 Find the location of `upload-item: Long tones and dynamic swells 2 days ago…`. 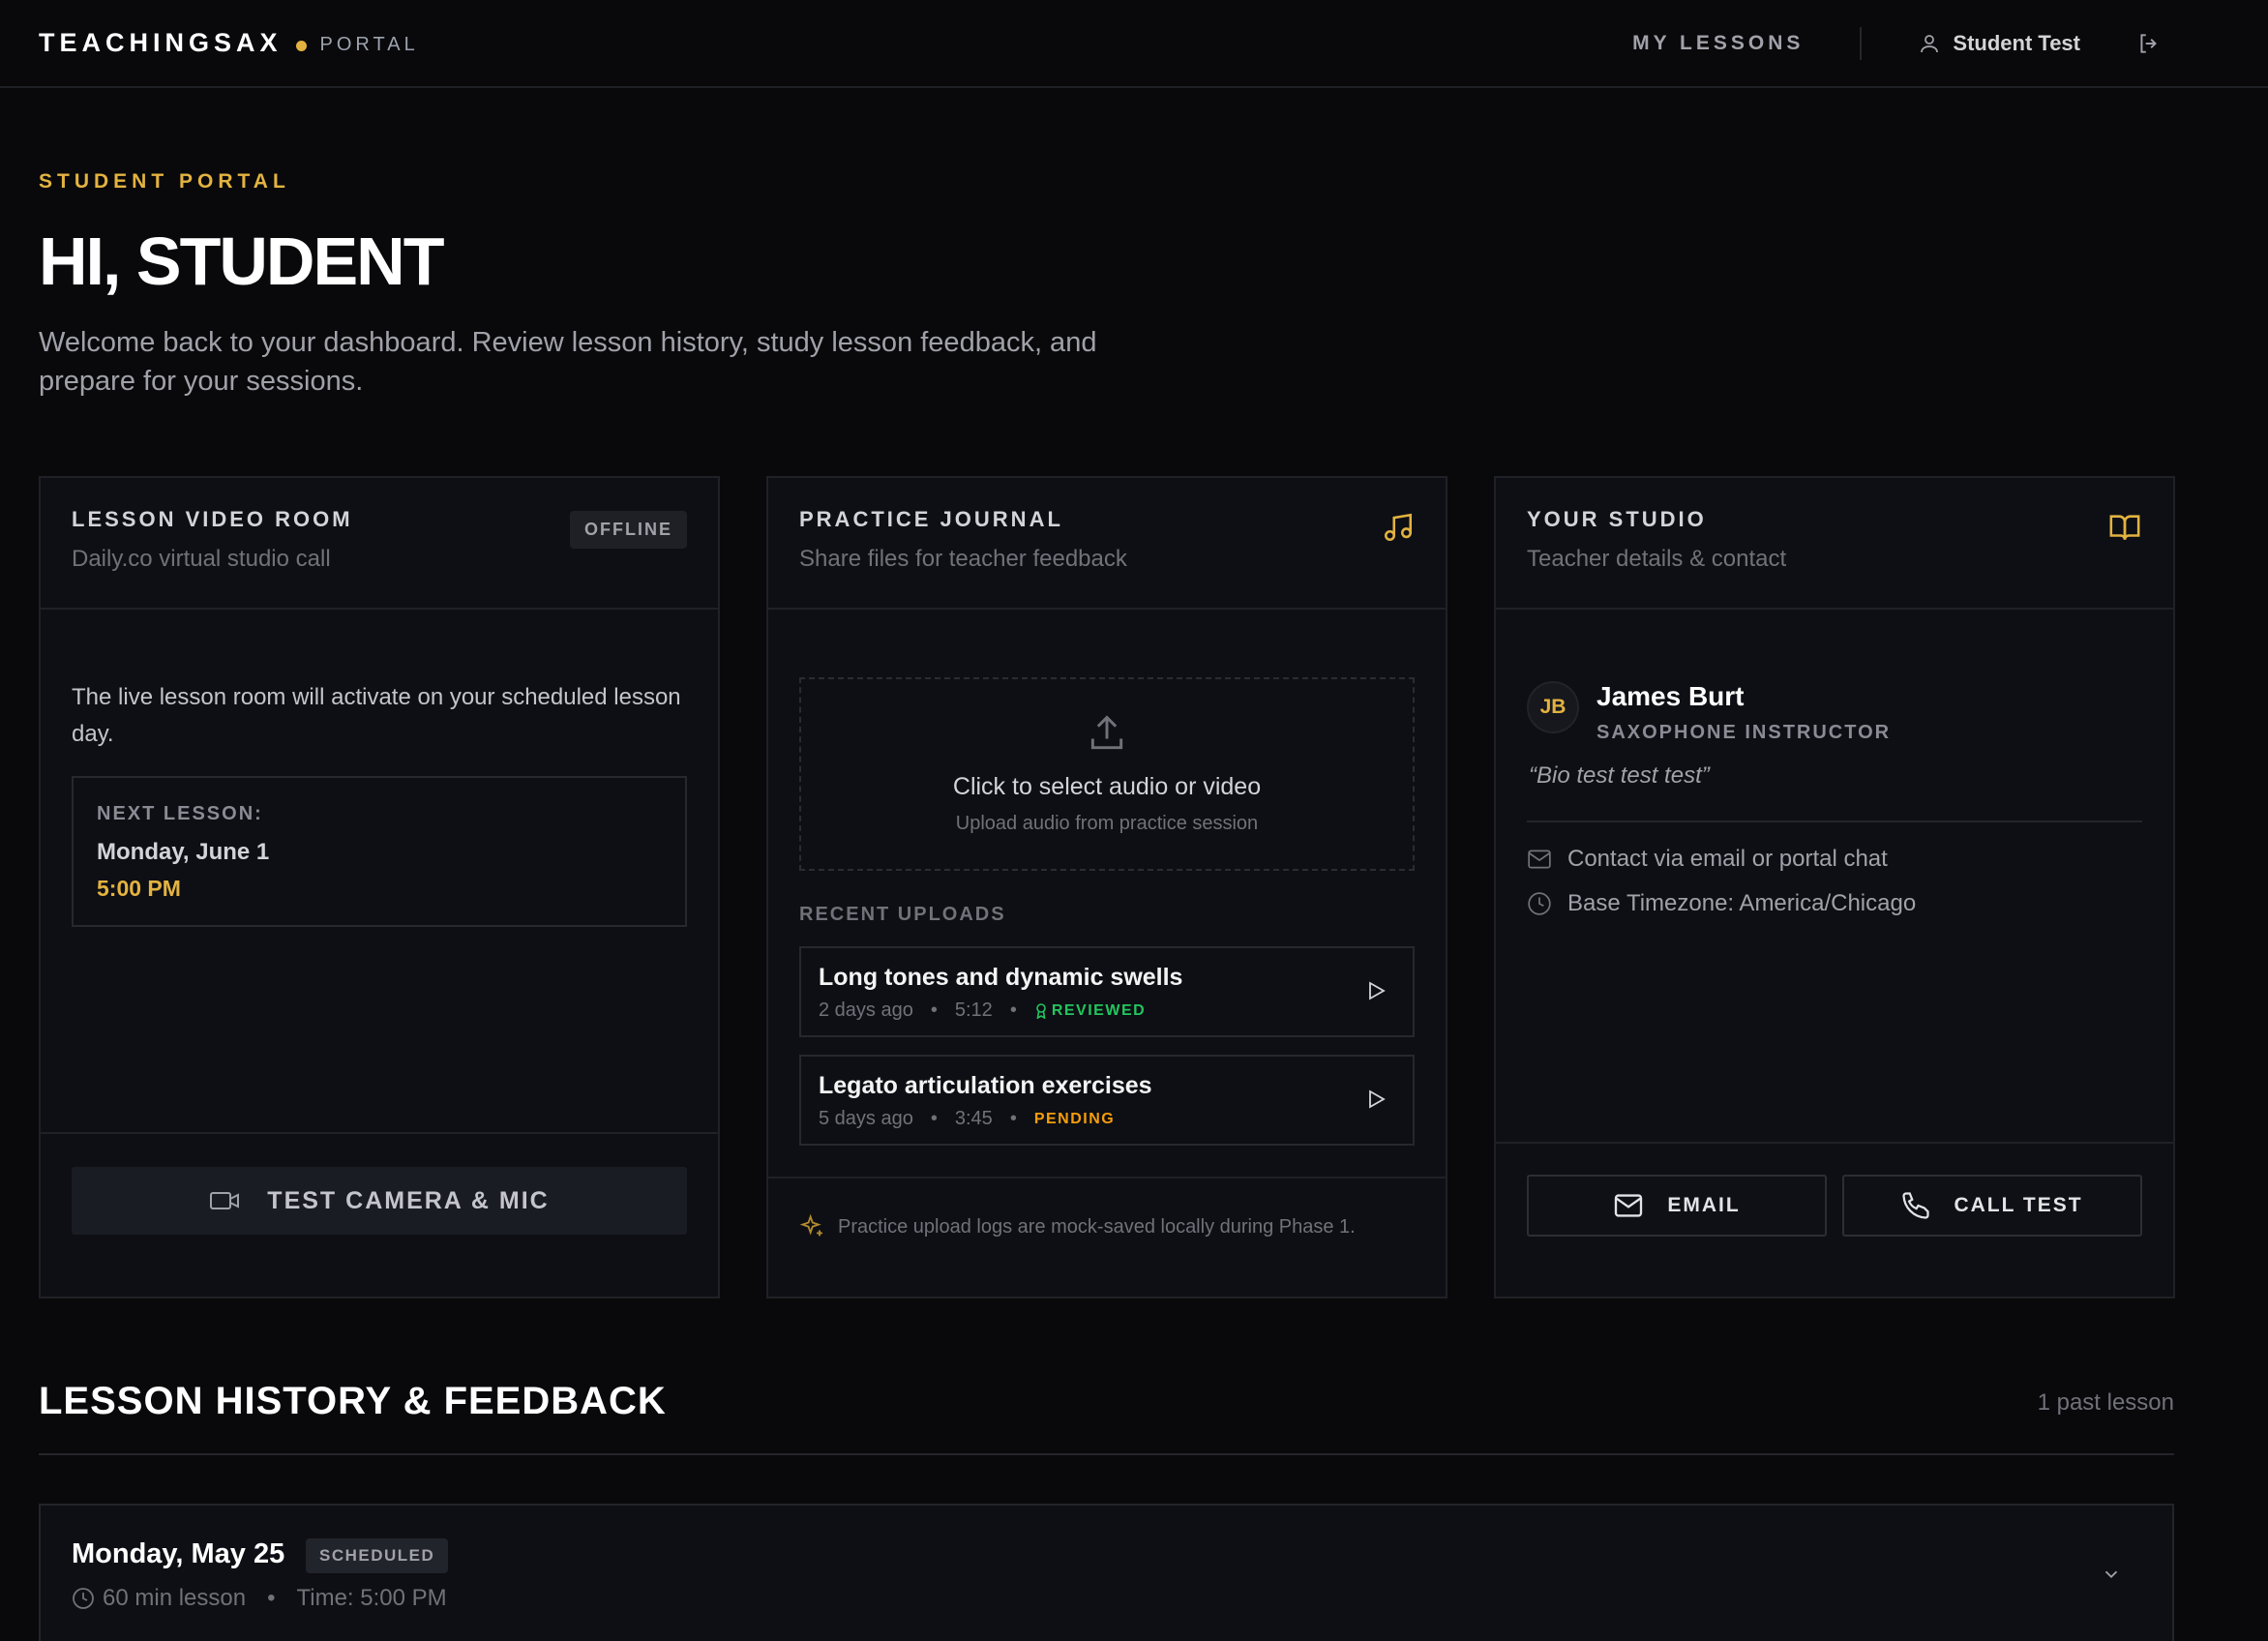

upload-item: Long tones and dynamic swells 2 days ago… is located at coordinates (1107, 991).